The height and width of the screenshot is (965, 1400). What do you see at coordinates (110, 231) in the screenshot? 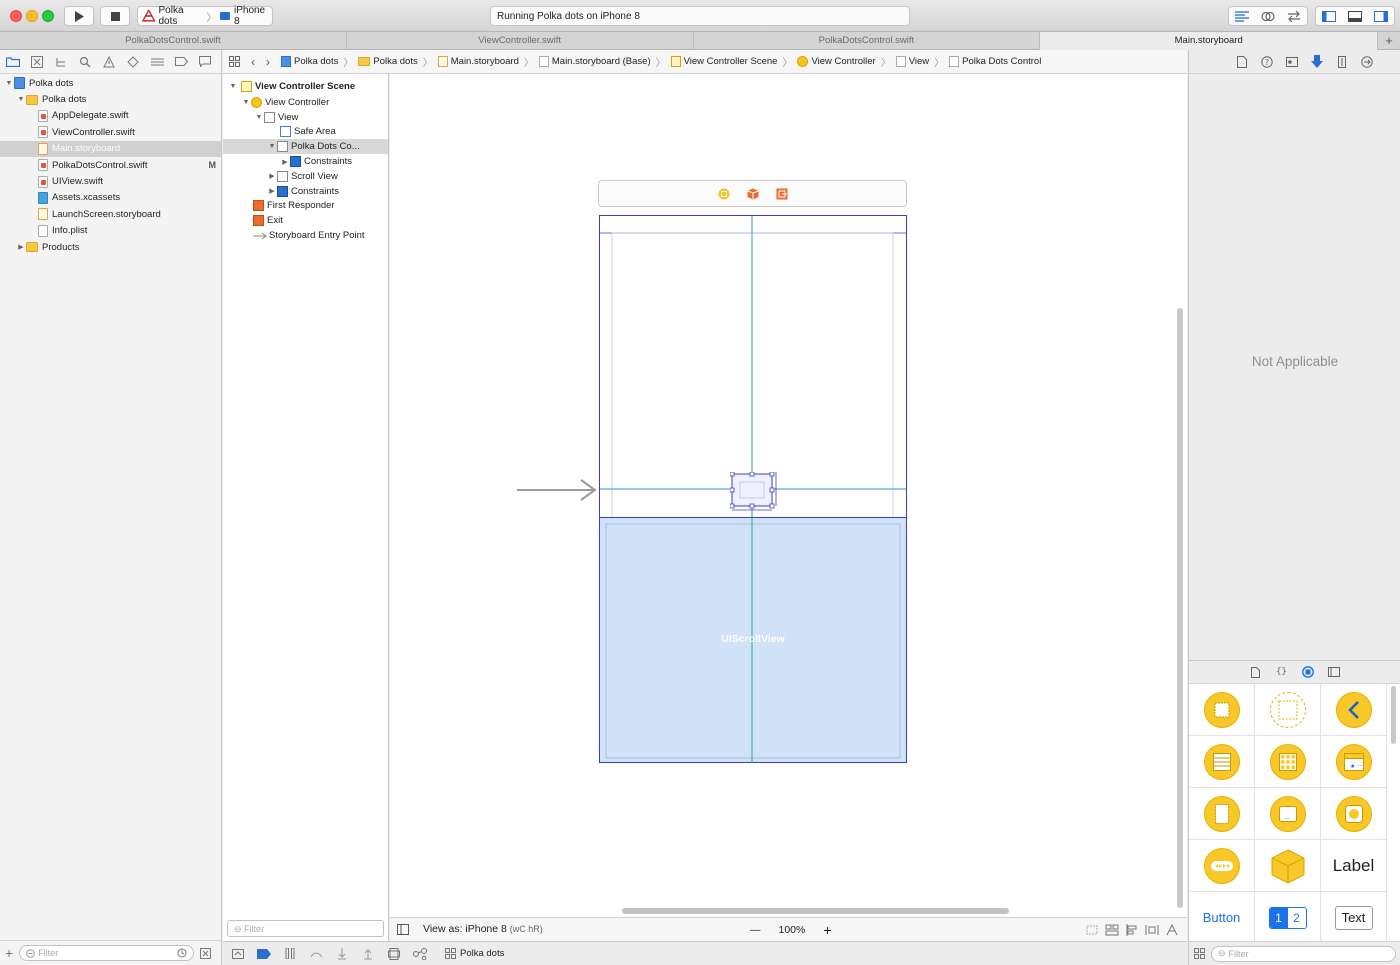
I see `tree-row-file: Info.plist` at bounding box center [110, 231].